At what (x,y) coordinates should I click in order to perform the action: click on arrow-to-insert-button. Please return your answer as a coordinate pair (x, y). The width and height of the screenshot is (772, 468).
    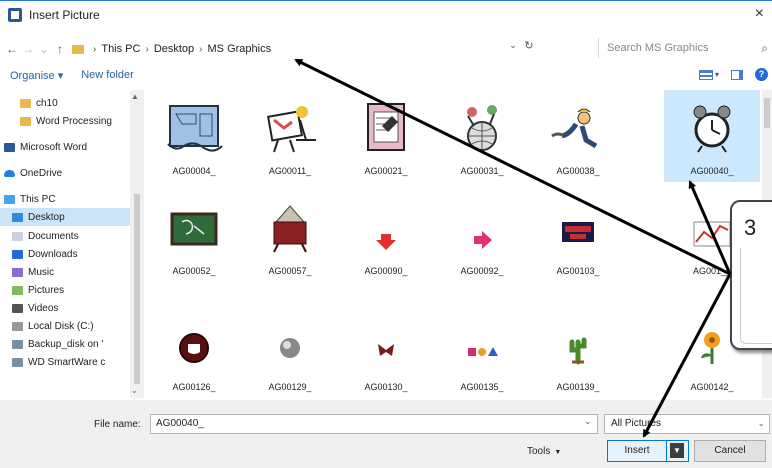
    Looking at the image, I should click on (687, 355).